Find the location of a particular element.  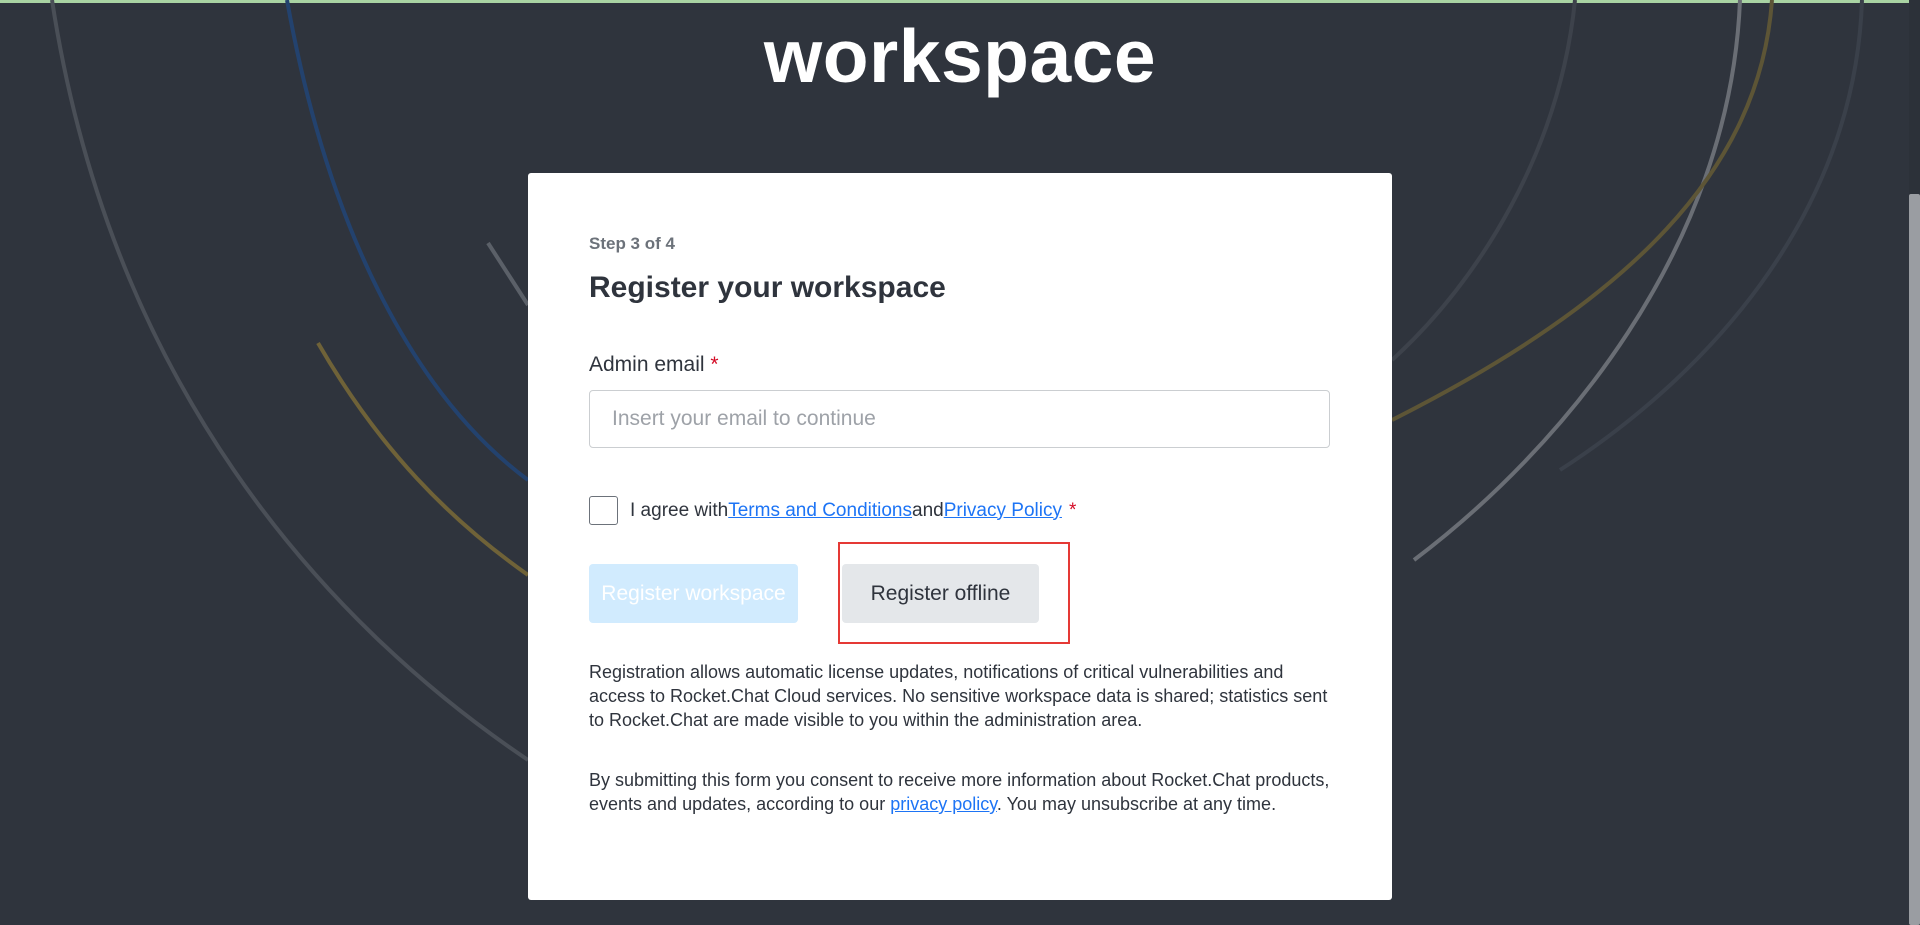

admin-email-label-text: Admin email is located at coordinates (647, 364).